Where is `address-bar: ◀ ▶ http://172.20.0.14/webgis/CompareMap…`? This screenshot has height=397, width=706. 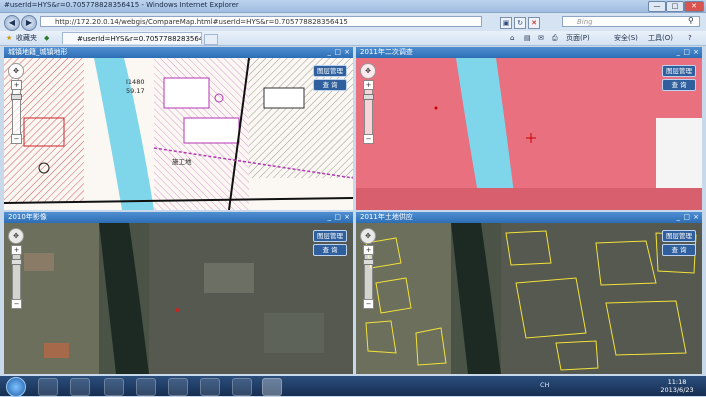 address-bar: ◀ ▶ http://172.20.0.14/webgis/CompareMap… is located at coordinates (353, 22).